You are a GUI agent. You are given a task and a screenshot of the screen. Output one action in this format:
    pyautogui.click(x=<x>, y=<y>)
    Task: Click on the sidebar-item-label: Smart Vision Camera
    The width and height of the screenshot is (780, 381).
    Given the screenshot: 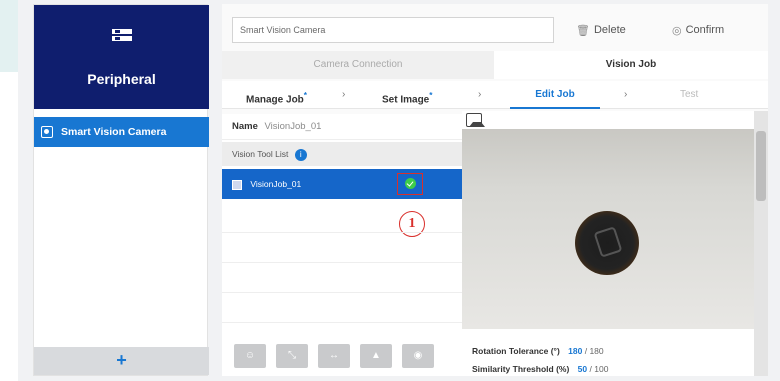 What is the action you would take?
    pyautogui.click(x=114, y=132)
    